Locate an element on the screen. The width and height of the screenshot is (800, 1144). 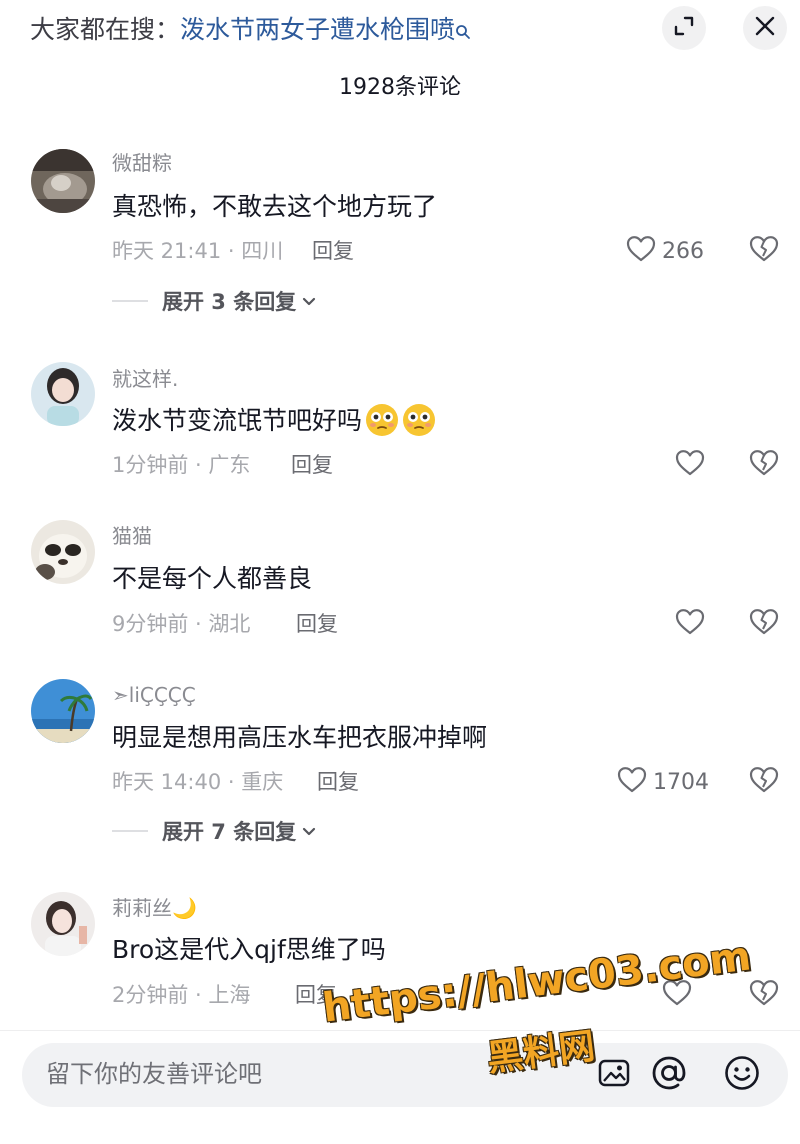
comment-username: 猫猫 is located at coordinates (132, 536).